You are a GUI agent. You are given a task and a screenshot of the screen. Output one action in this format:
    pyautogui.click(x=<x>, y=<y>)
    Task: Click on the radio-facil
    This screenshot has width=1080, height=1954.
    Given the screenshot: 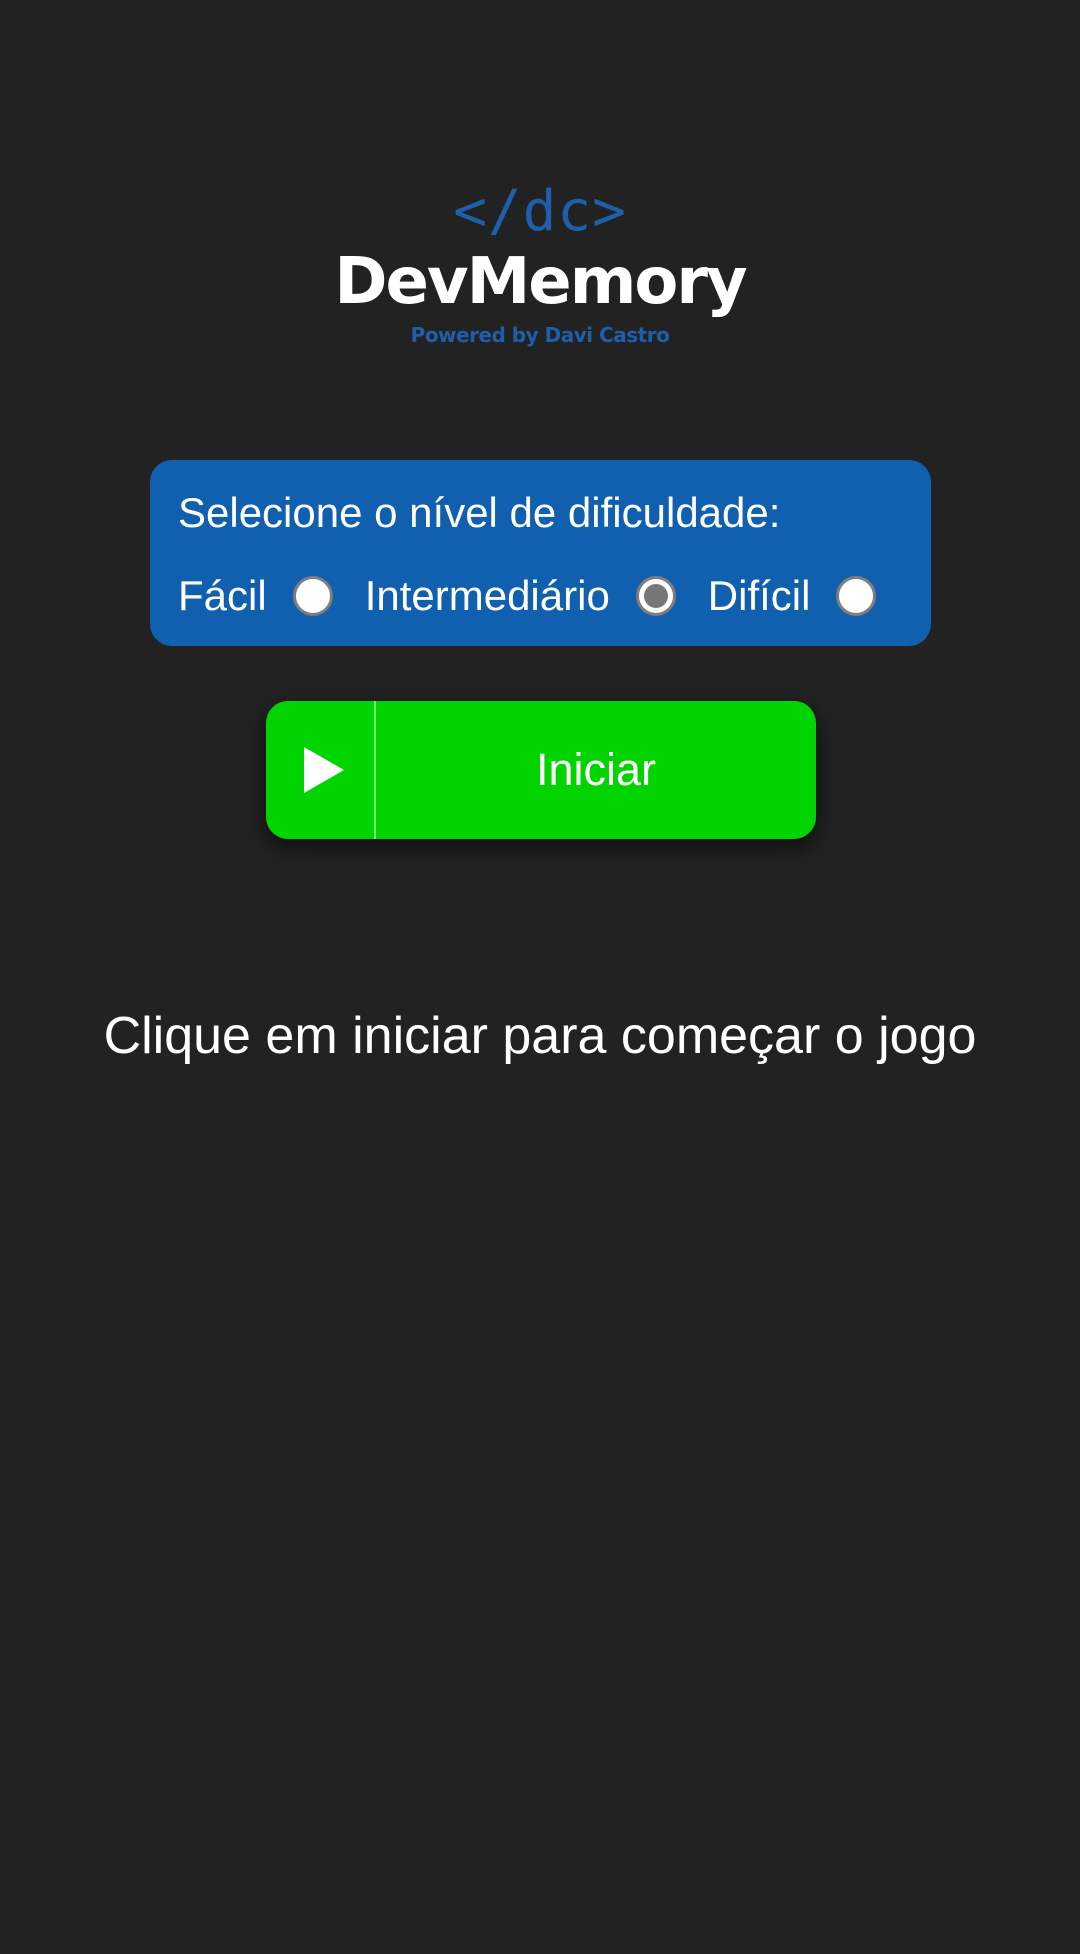 What is the action you would take?
    pyautogui.click(x=312, y=596)
    